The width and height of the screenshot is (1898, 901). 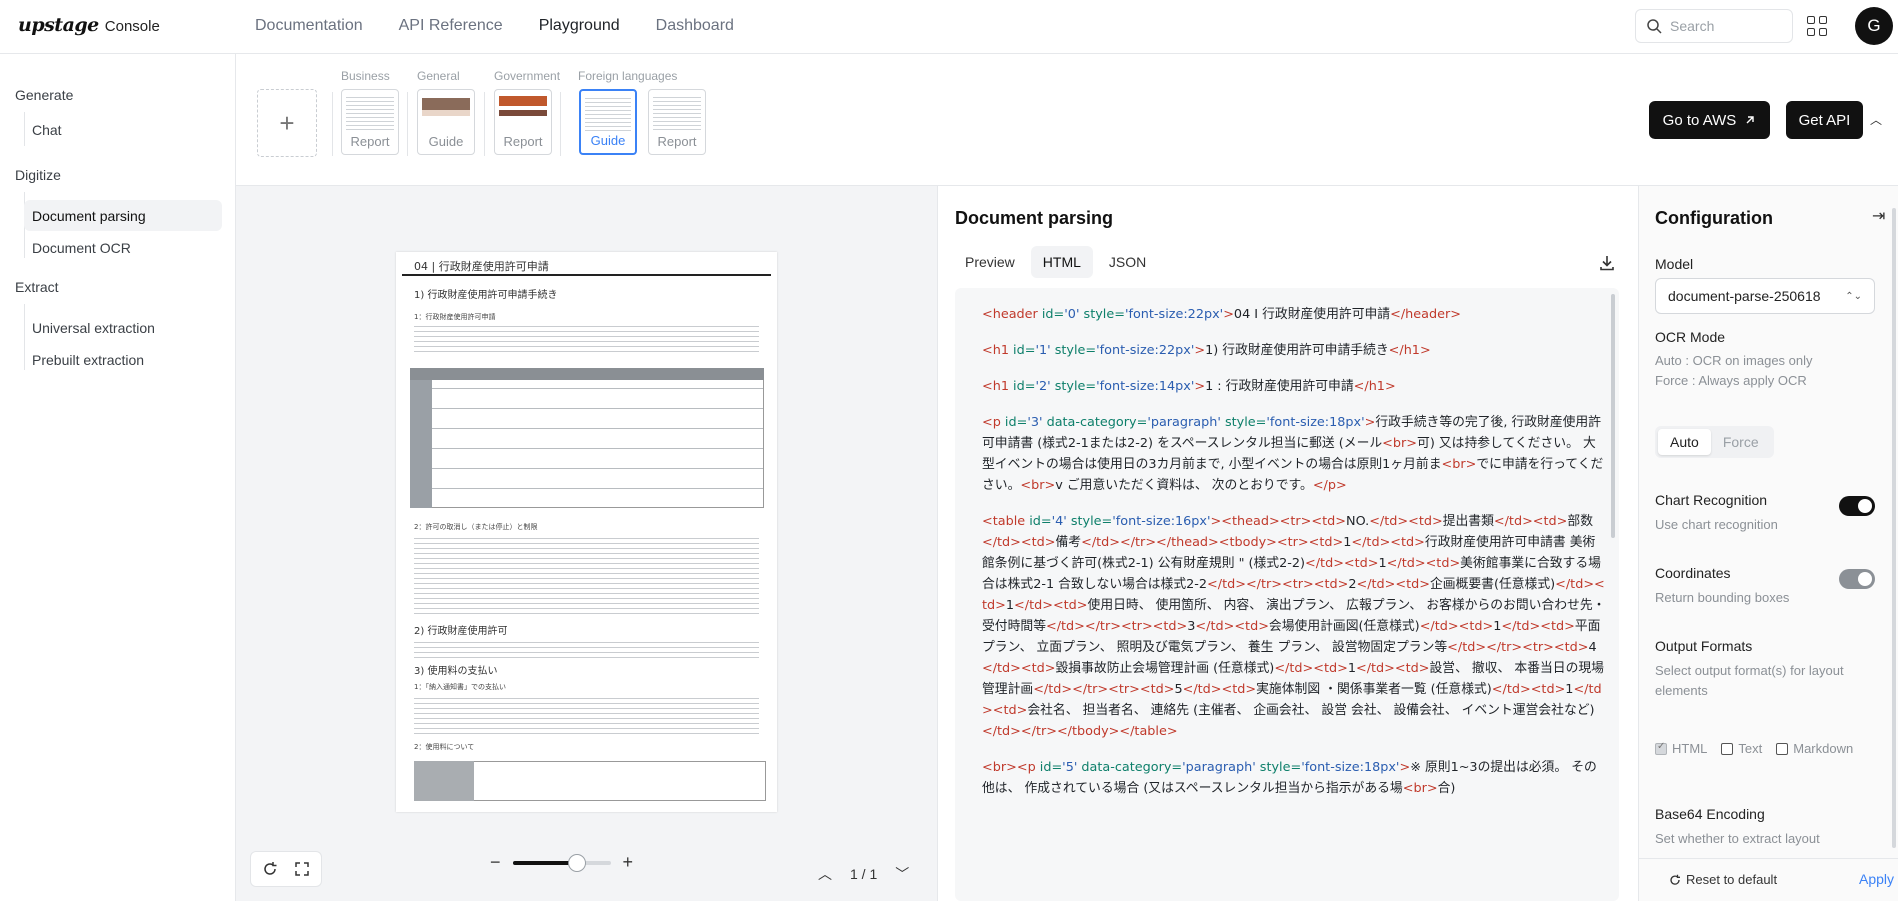 What do you see at coordinates (864, 874) in the screenshot?
I see `page-indicator: 1 / 1` at bounding box center [864, 874].